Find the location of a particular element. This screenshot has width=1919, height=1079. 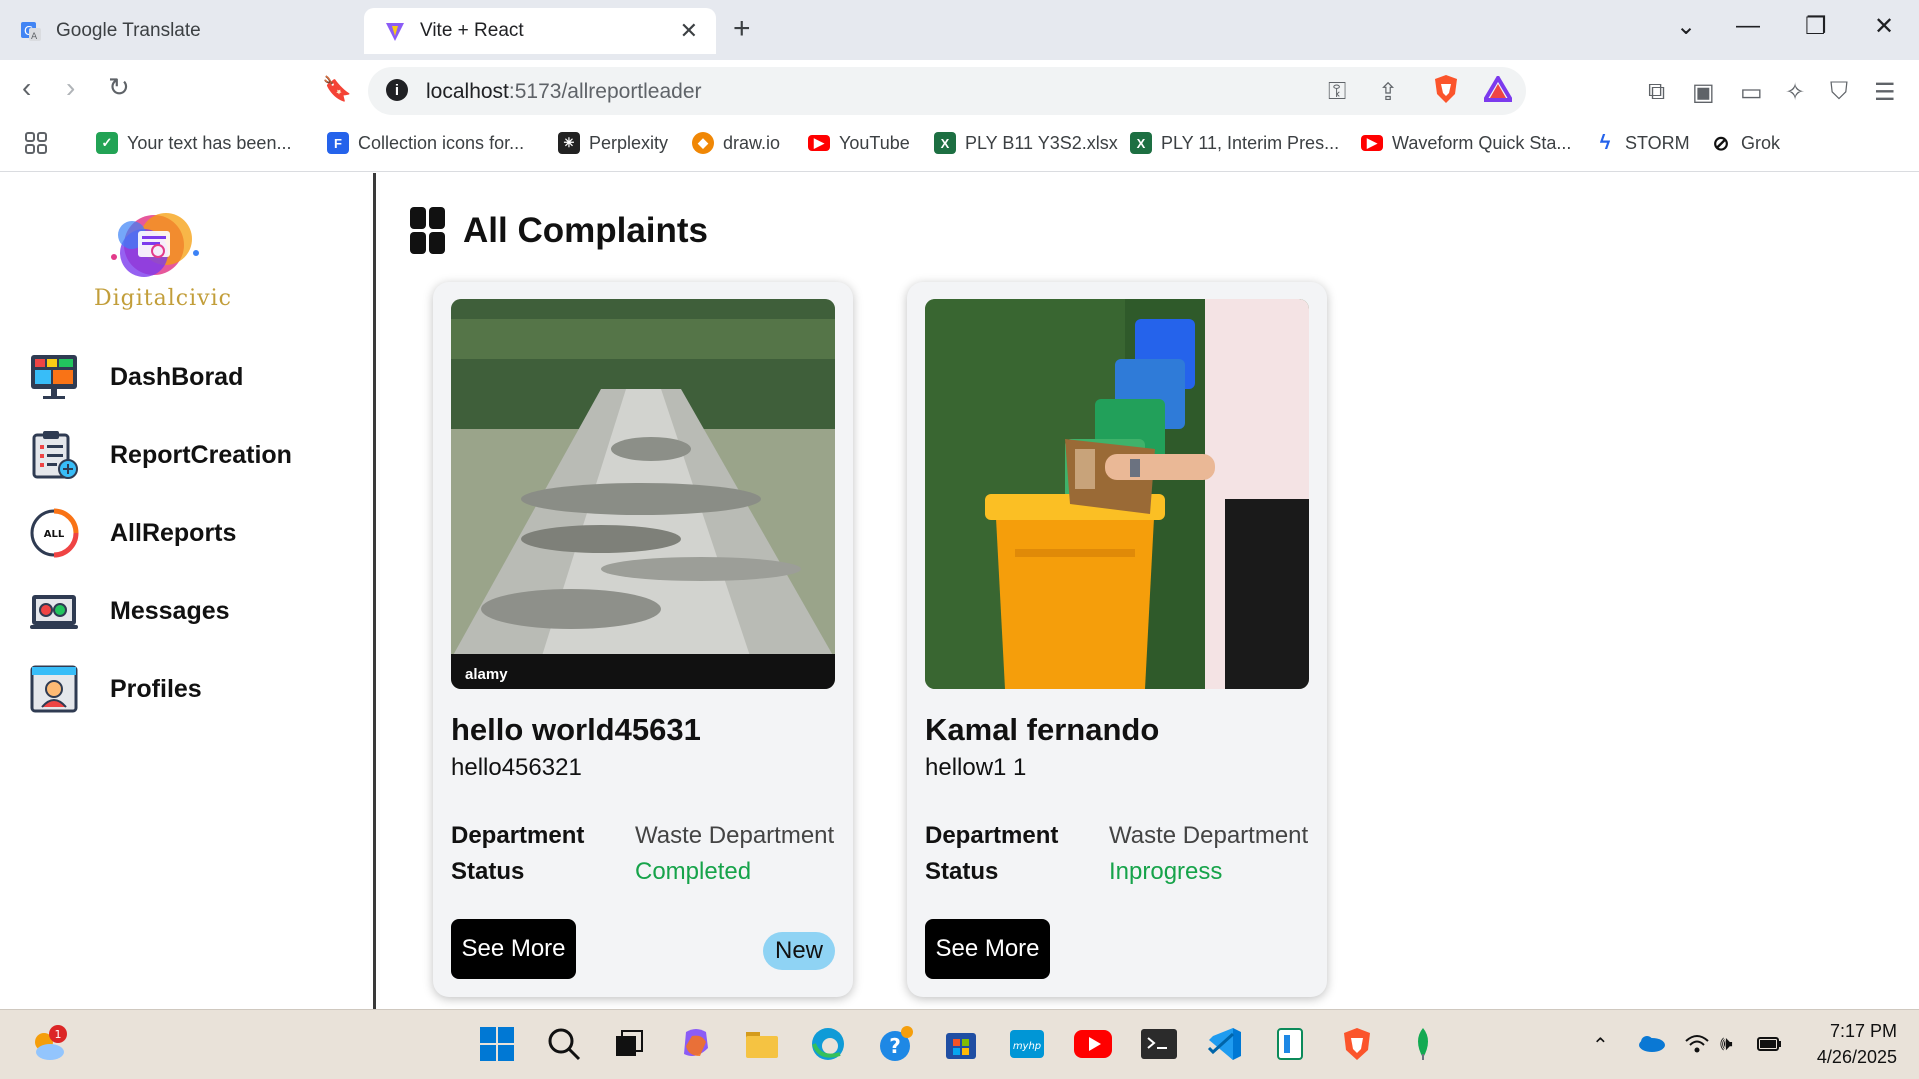

nav-label: ReportCreation is located at coordinates (201, 454).